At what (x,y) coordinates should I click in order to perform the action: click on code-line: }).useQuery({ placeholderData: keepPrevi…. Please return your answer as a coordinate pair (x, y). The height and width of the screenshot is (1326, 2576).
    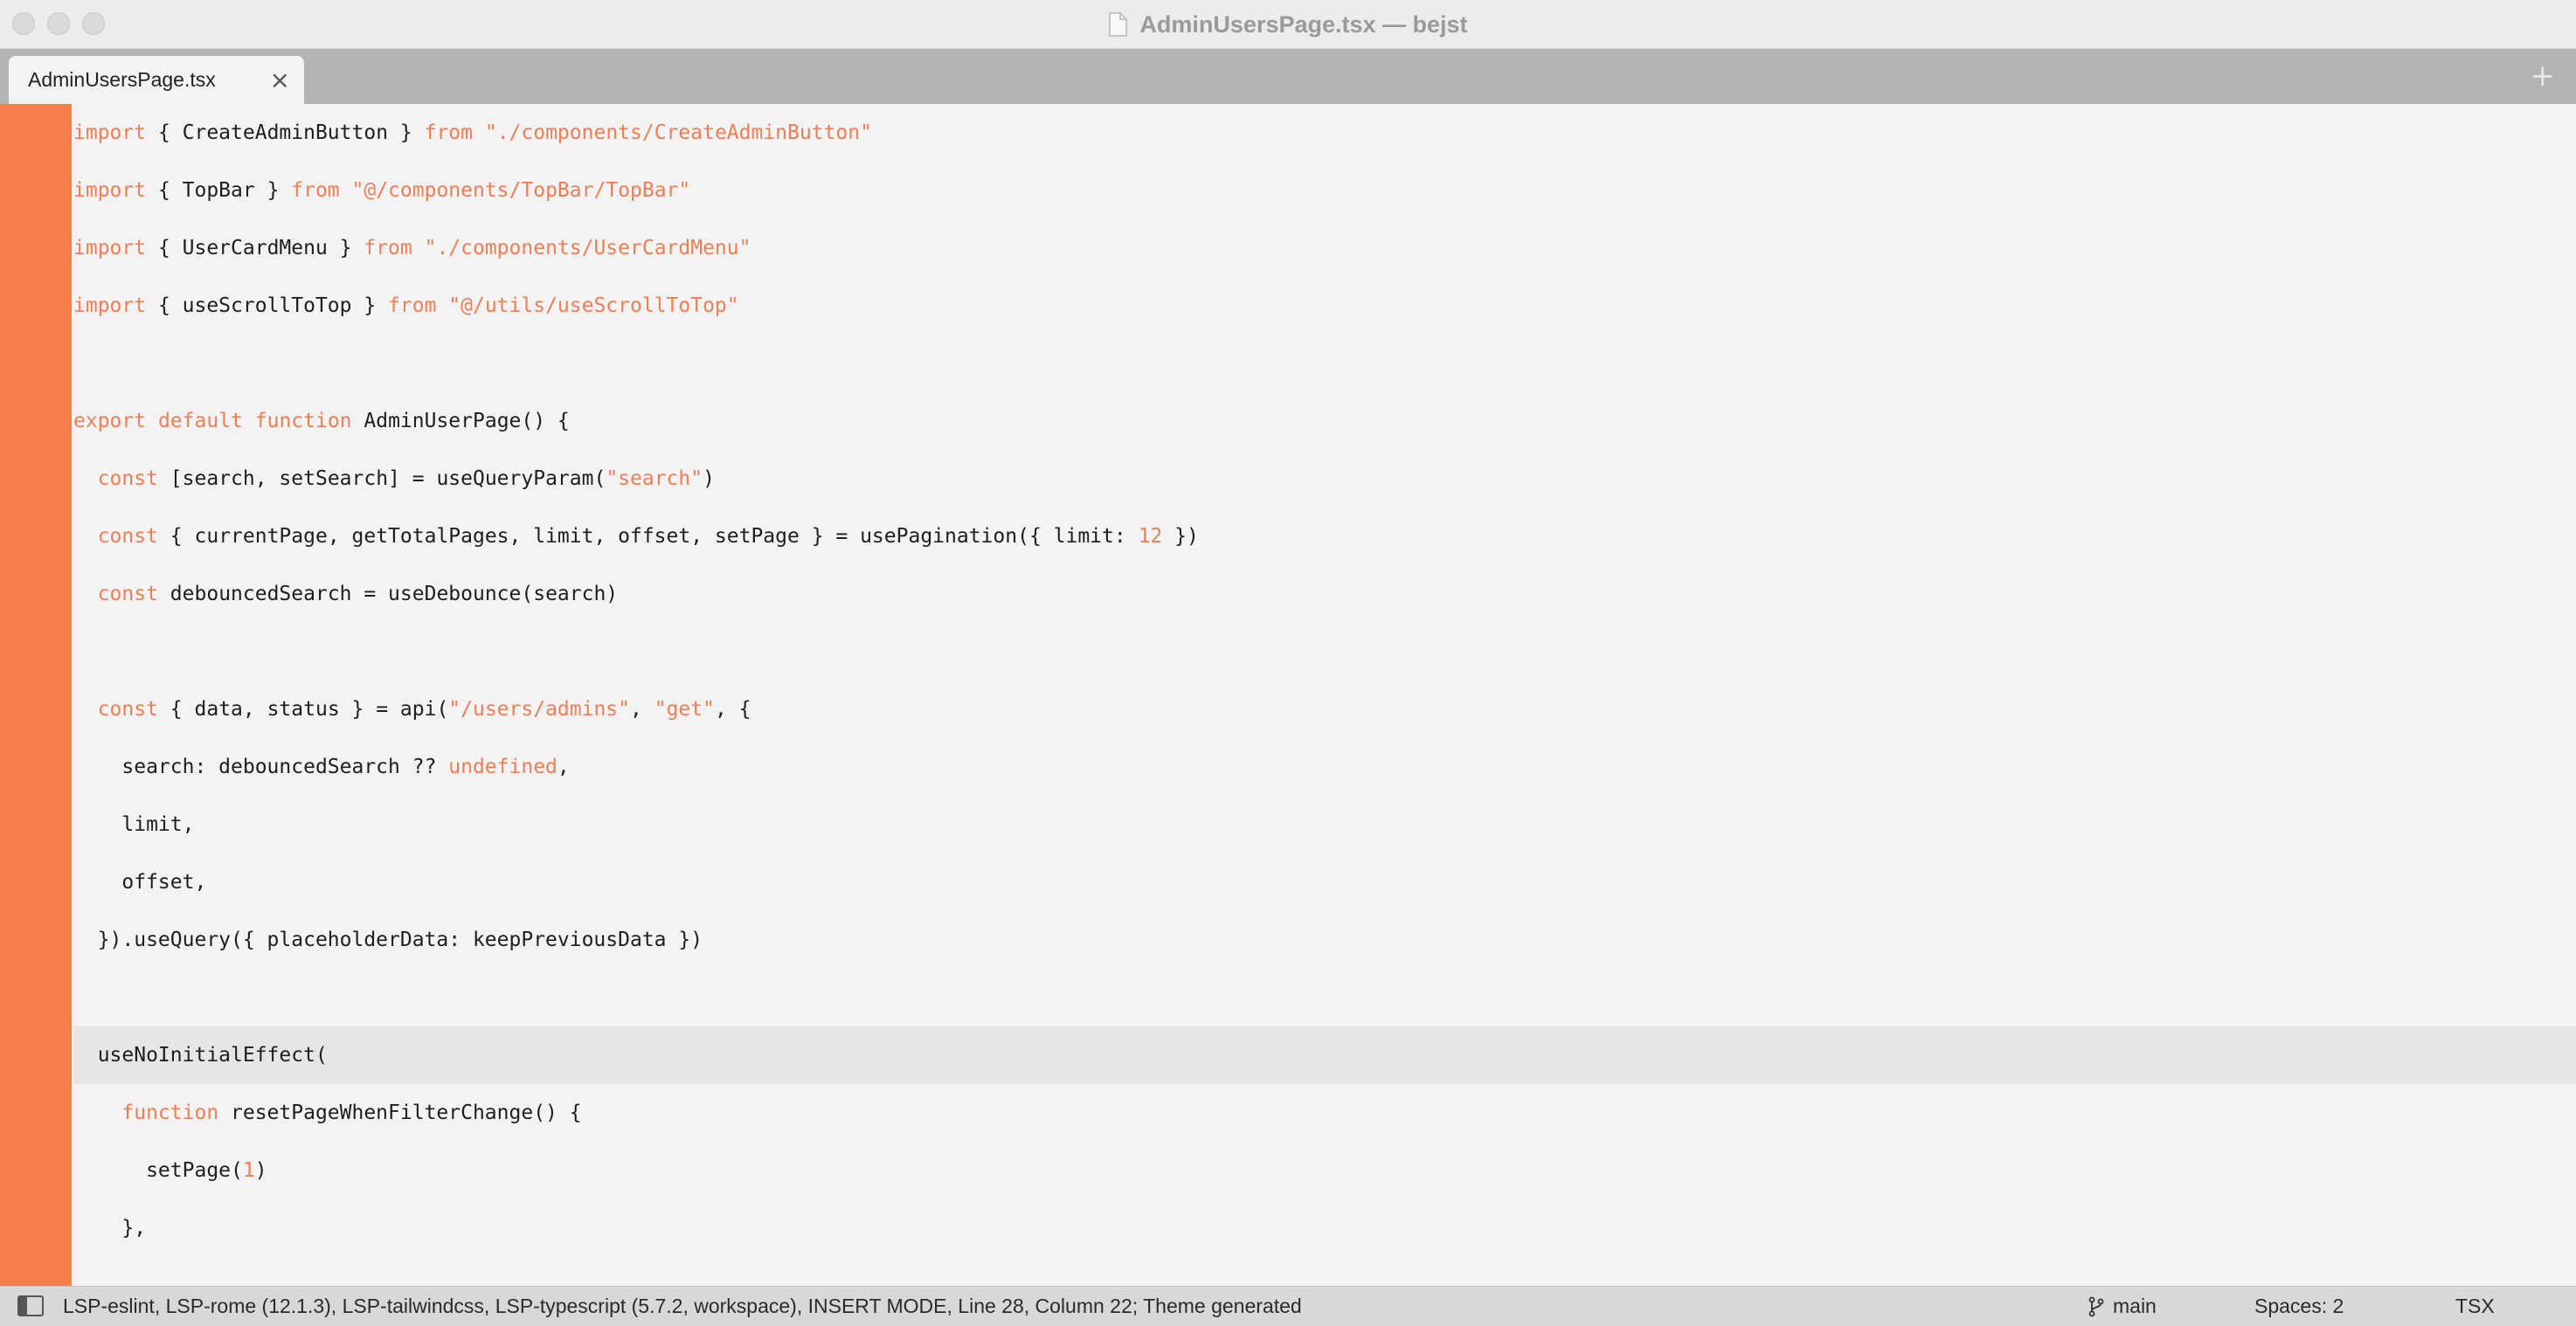
    Looking at the image, I should click on (1324, 940).